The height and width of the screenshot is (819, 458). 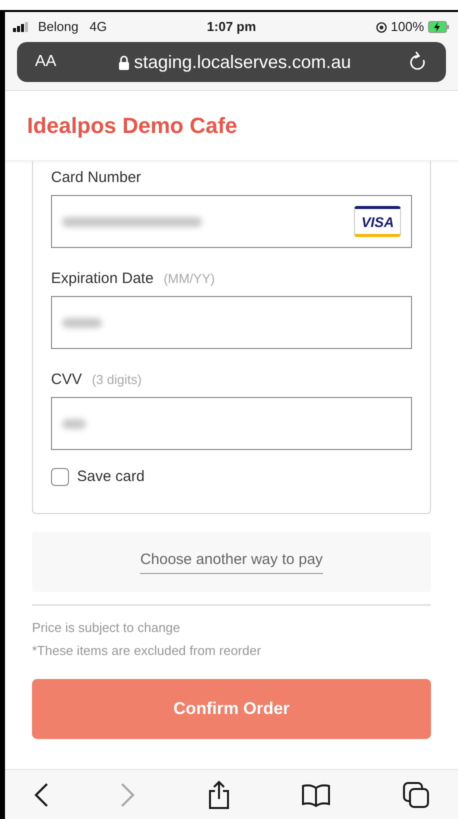 What do you see at coordinates (41, 795) in the screenshot?
I see `back-icon` at bounding box center [41, 795].